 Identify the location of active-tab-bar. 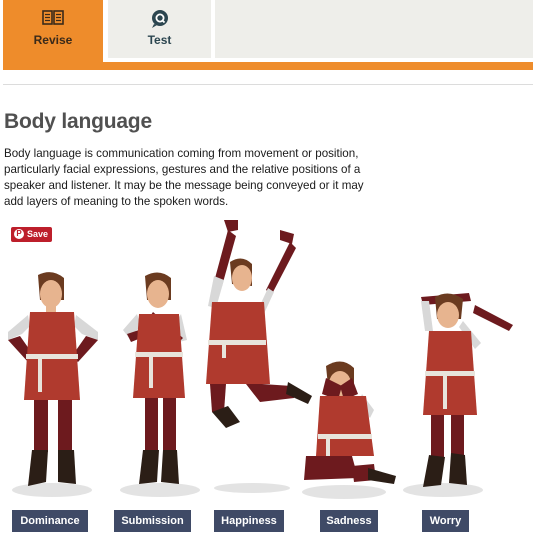
(268, 66).